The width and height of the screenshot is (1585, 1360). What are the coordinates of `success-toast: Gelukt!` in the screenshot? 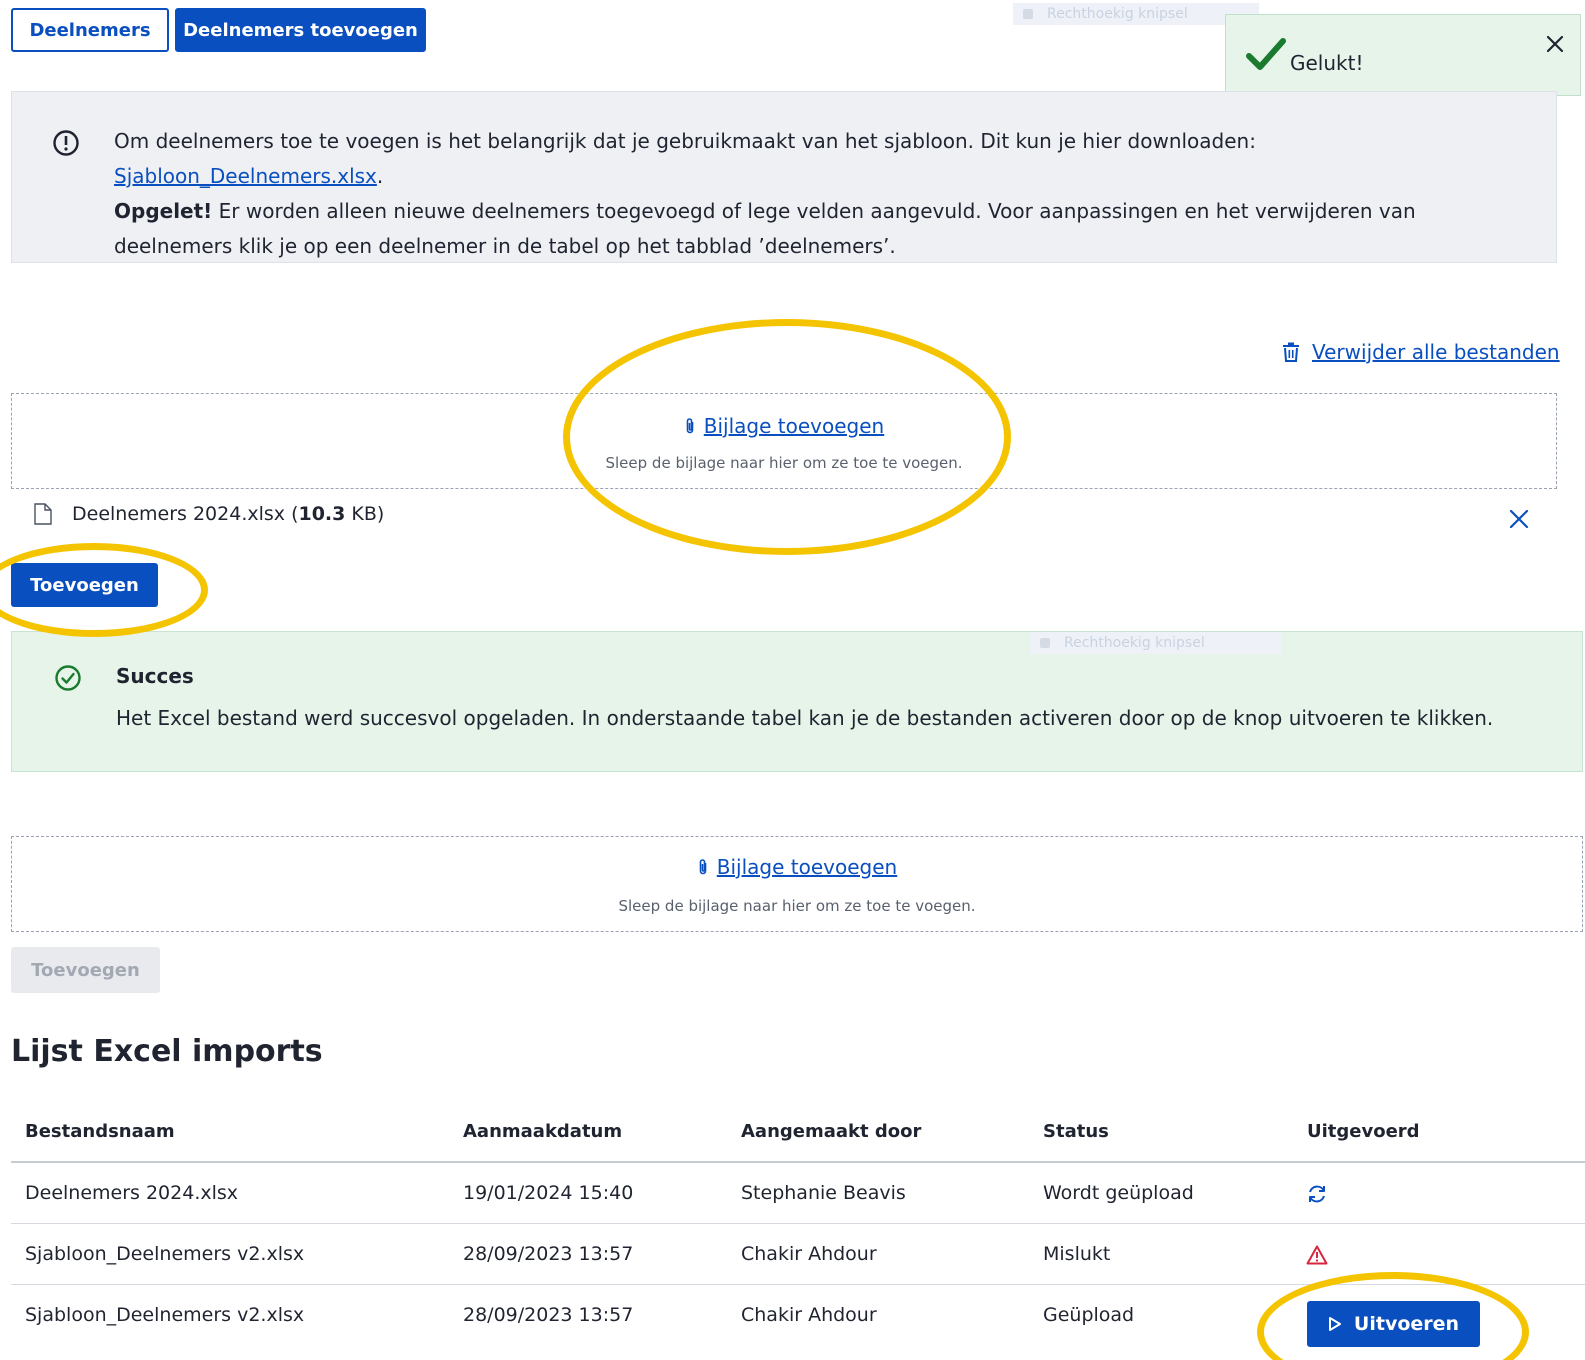 It's located at (1403, 55).